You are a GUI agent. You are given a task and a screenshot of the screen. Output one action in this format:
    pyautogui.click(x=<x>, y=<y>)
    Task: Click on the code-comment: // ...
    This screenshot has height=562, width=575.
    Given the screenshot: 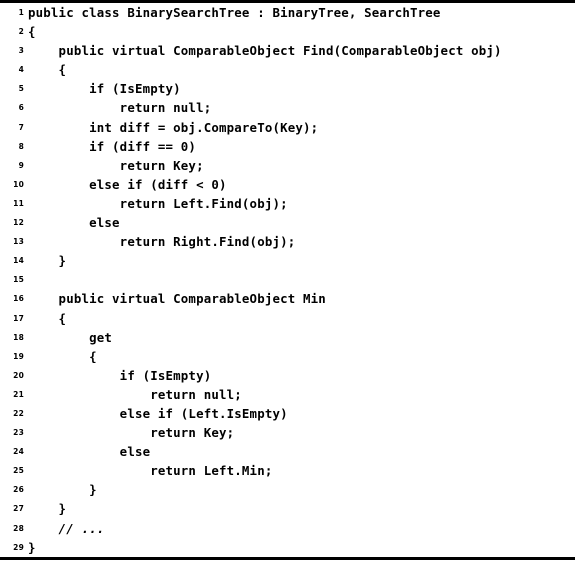 What is the action you would take?
    pyautogui.click(x=66, y=528)
    